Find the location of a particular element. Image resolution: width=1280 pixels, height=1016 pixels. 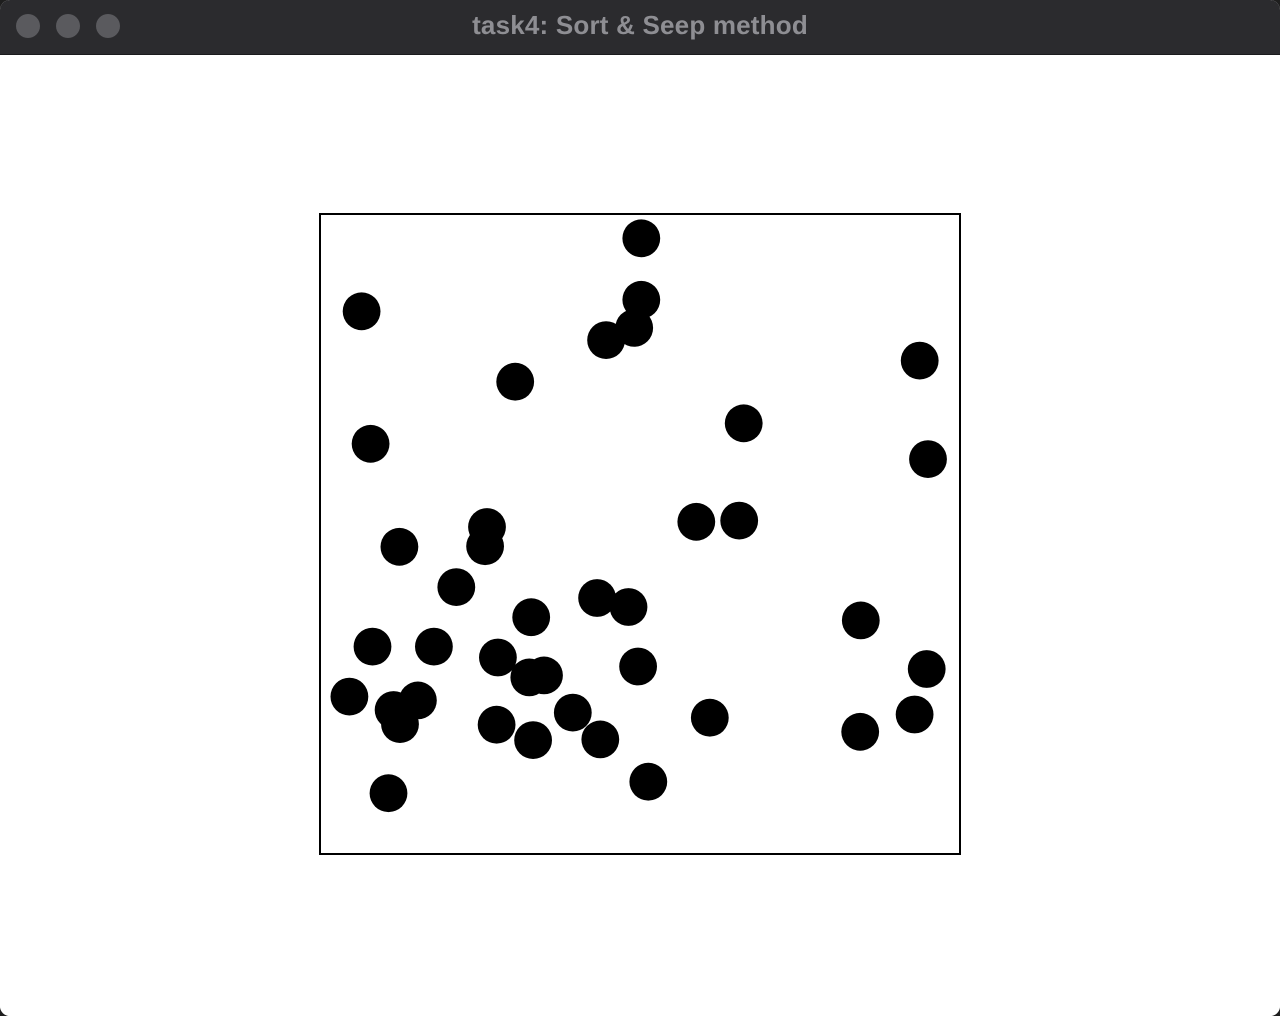

window-title: task4: Sort & Seep method is located at coordinates (640, 25).